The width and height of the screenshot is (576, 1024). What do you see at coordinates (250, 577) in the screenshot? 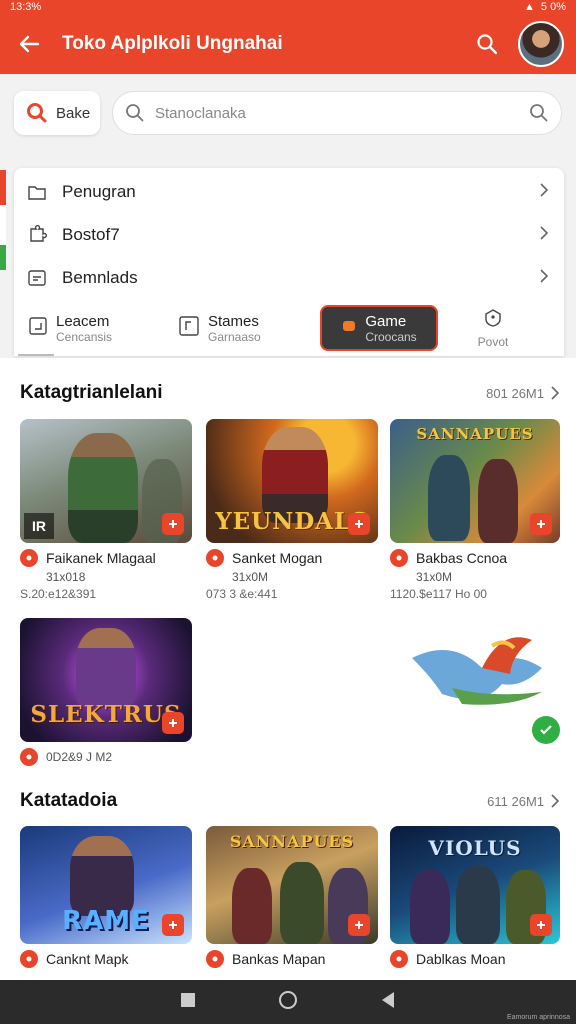
I see `game-size: 31x0M` at bounding box center [250, 577].